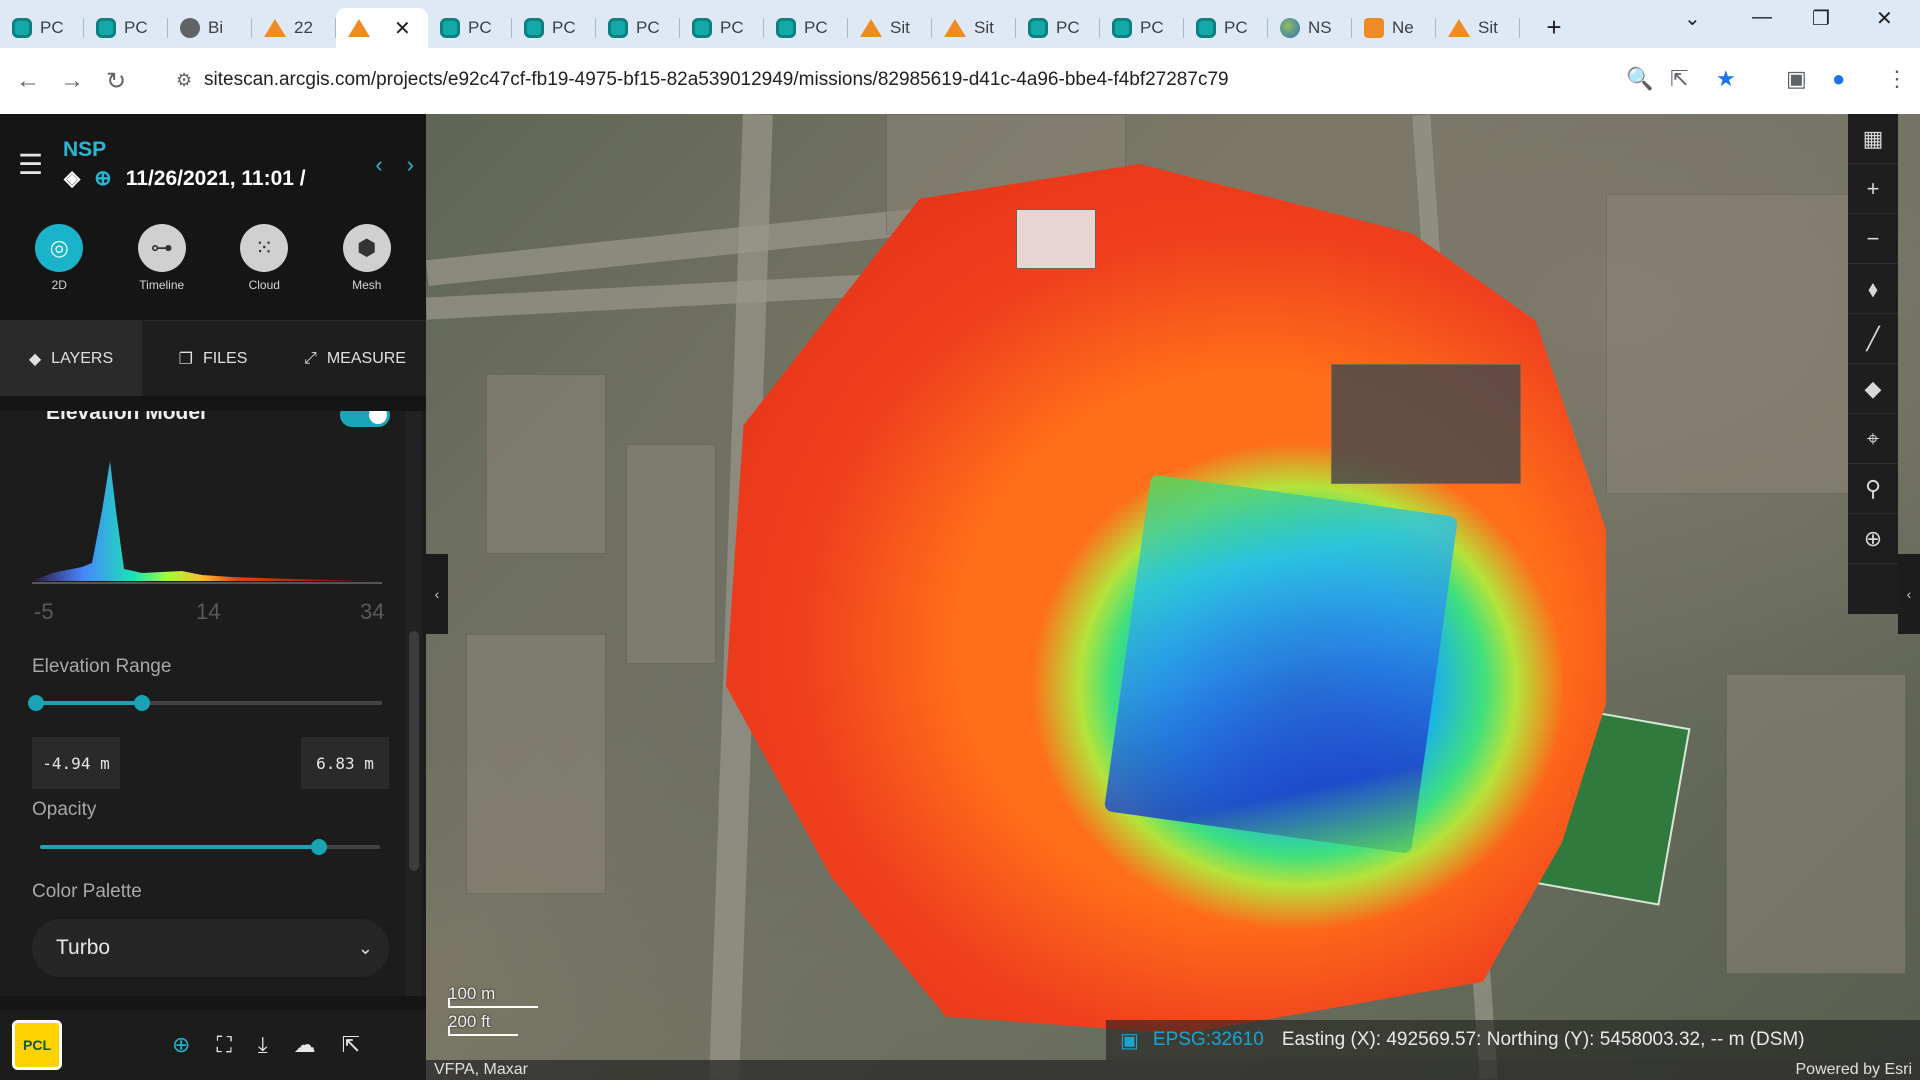 This screenshot has width=1920, height=1080. Describe the element at coordinates (1281, 664) in the screenshot. I see `excavation-pit` at that location.